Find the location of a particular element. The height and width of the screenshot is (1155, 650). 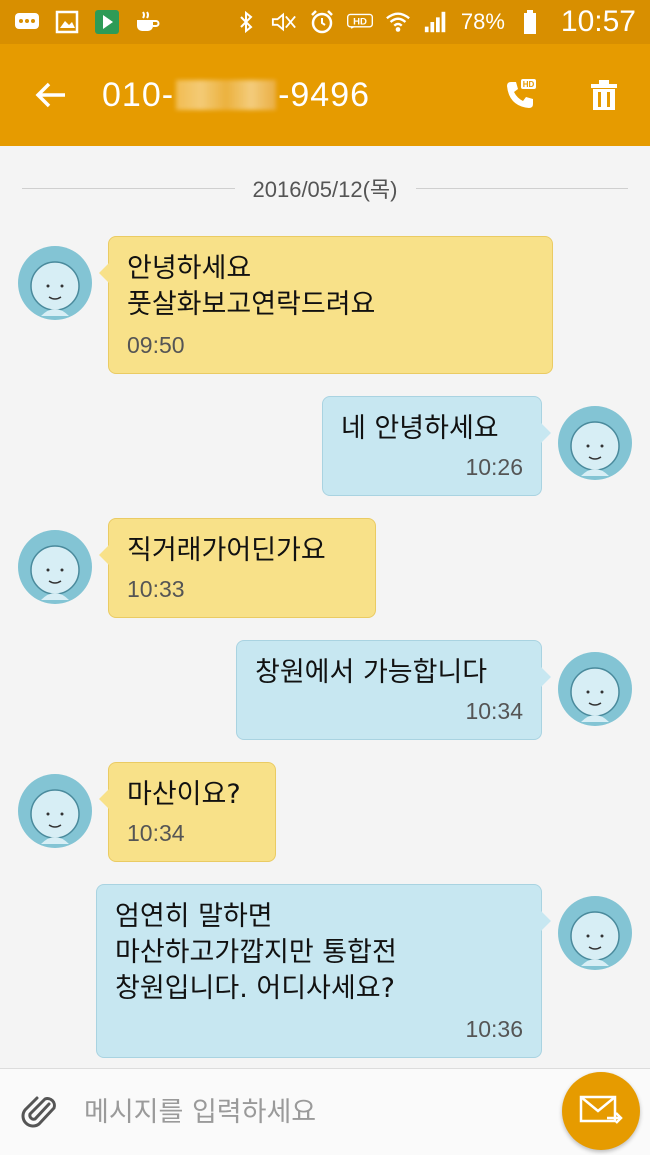

notification-icons is located at coordinates (87, 22).